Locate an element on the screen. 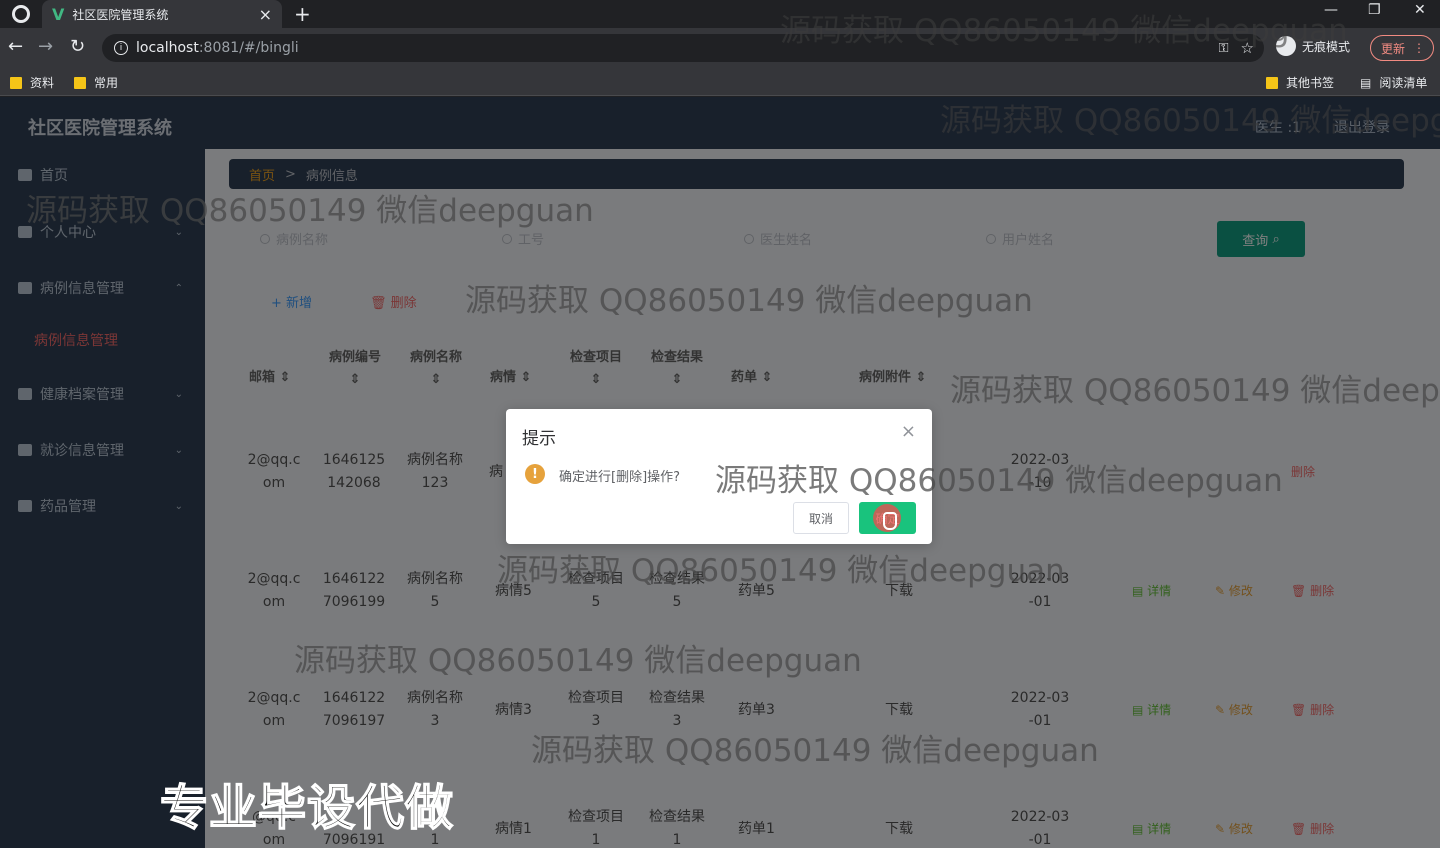 The height and width of the screenshot is (848, 1440). url-path: :8081/#/bingli is located at coordinates (248, 48).